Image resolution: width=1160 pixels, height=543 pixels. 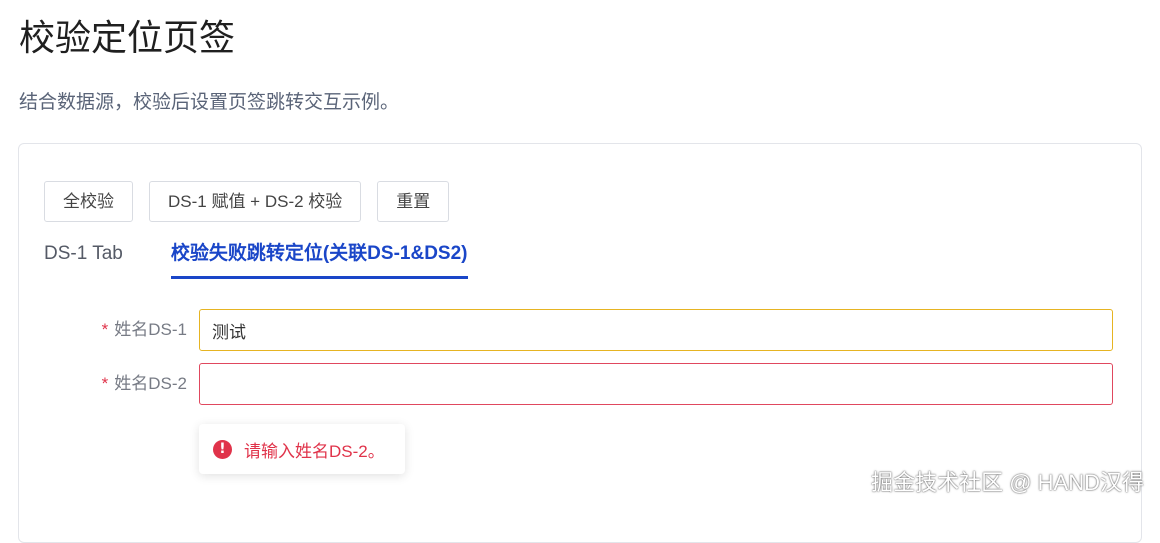 What do you see at coordinates (88, 201) in the screenshot?
I see `validate-all-button: 全校验` at bounding box center [88, 201].